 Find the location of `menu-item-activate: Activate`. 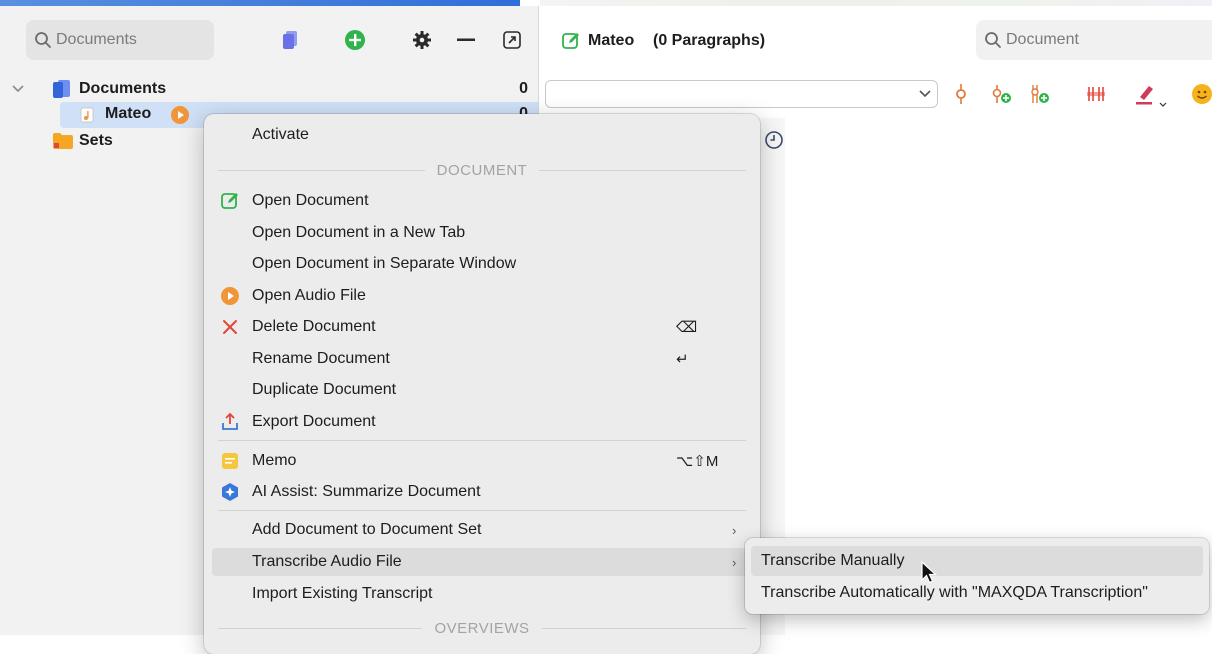

menu-item-activate: Activate is located at coordinates (482, 135).